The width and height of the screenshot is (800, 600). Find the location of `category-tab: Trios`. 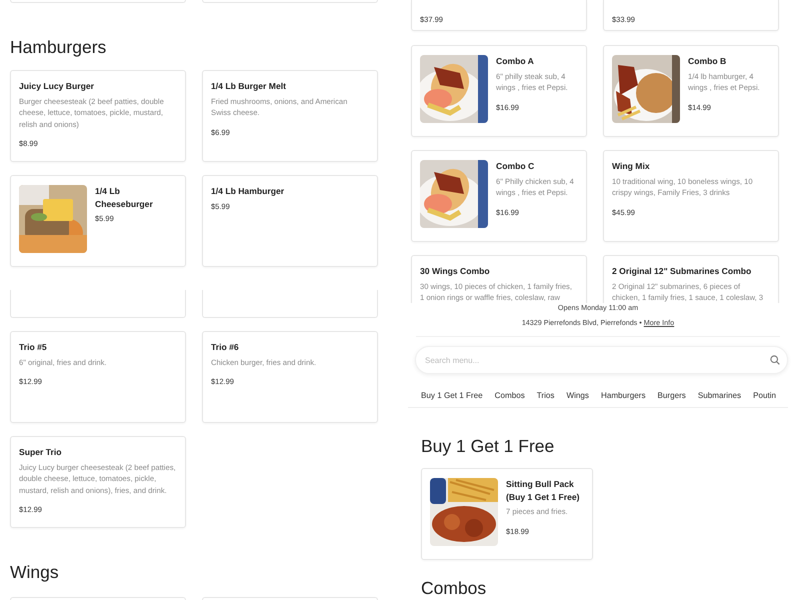

category-tab: Trios is located at coordinates (545, 396).